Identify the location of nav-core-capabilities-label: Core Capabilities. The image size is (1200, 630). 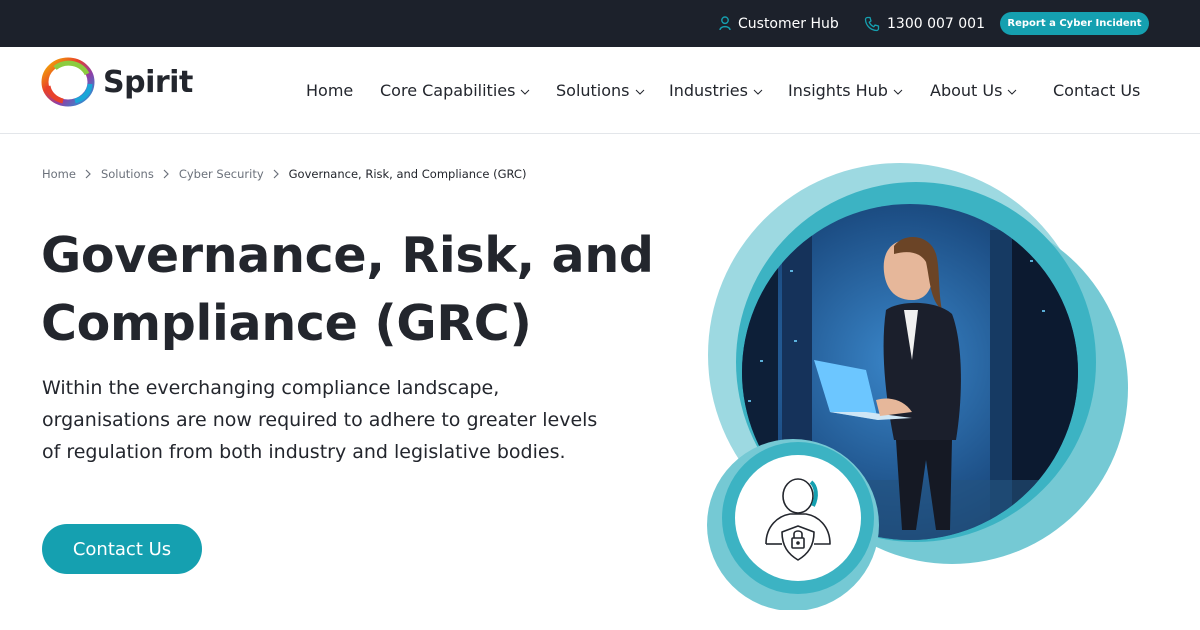
(448, 90).